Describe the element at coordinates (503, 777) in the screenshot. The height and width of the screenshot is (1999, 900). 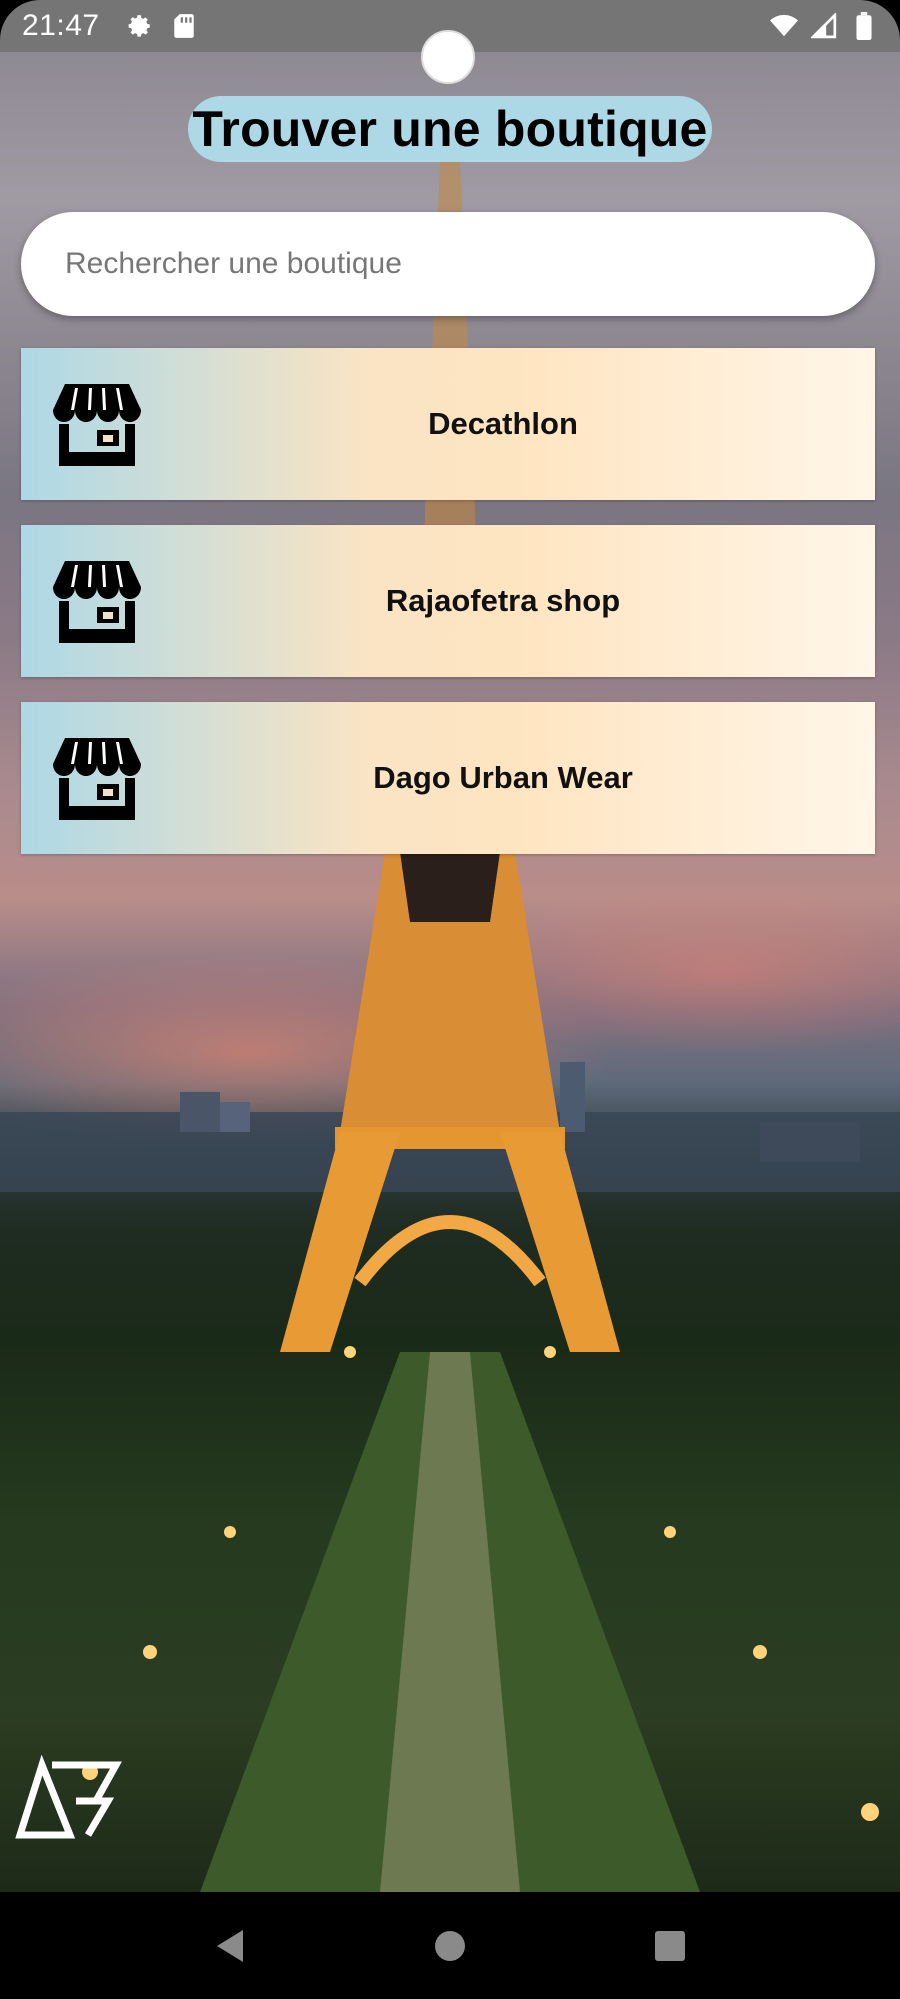
I see `shop-name: Dago Urban Wear` at that location.